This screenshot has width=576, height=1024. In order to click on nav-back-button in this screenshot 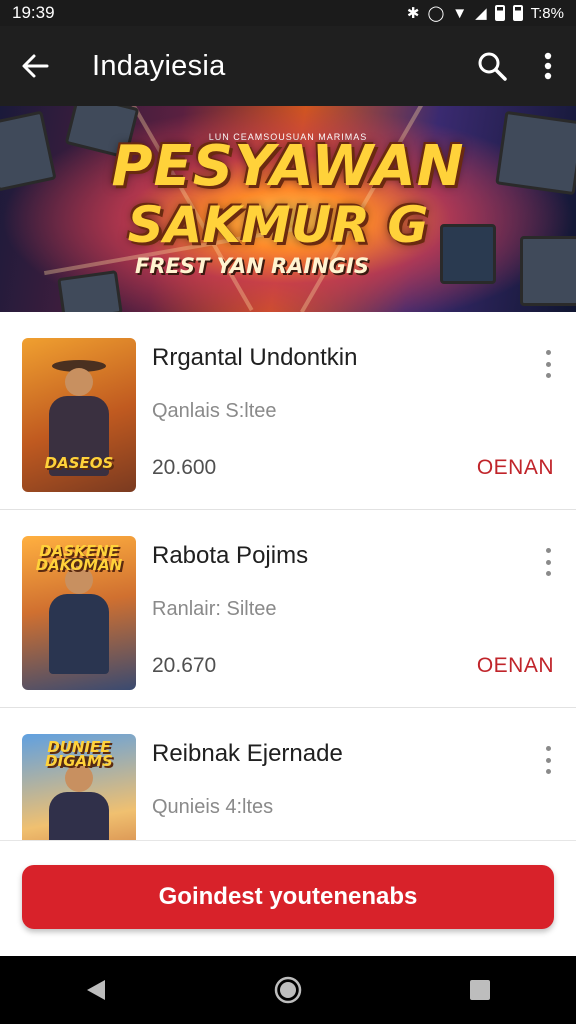, I will do `click(96, 990)`.